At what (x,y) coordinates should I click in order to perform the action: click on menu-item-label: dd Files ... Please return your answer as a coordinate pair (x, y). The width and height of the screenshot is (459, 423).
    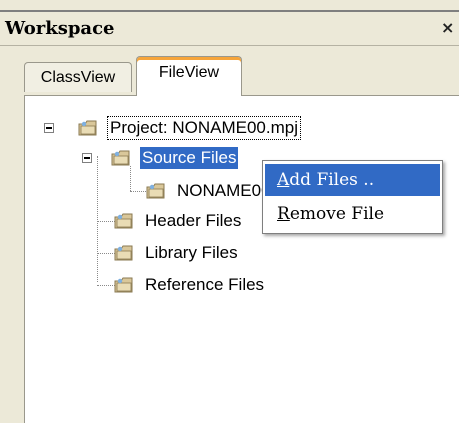
    Looking at the image, I should click on (332, 180).